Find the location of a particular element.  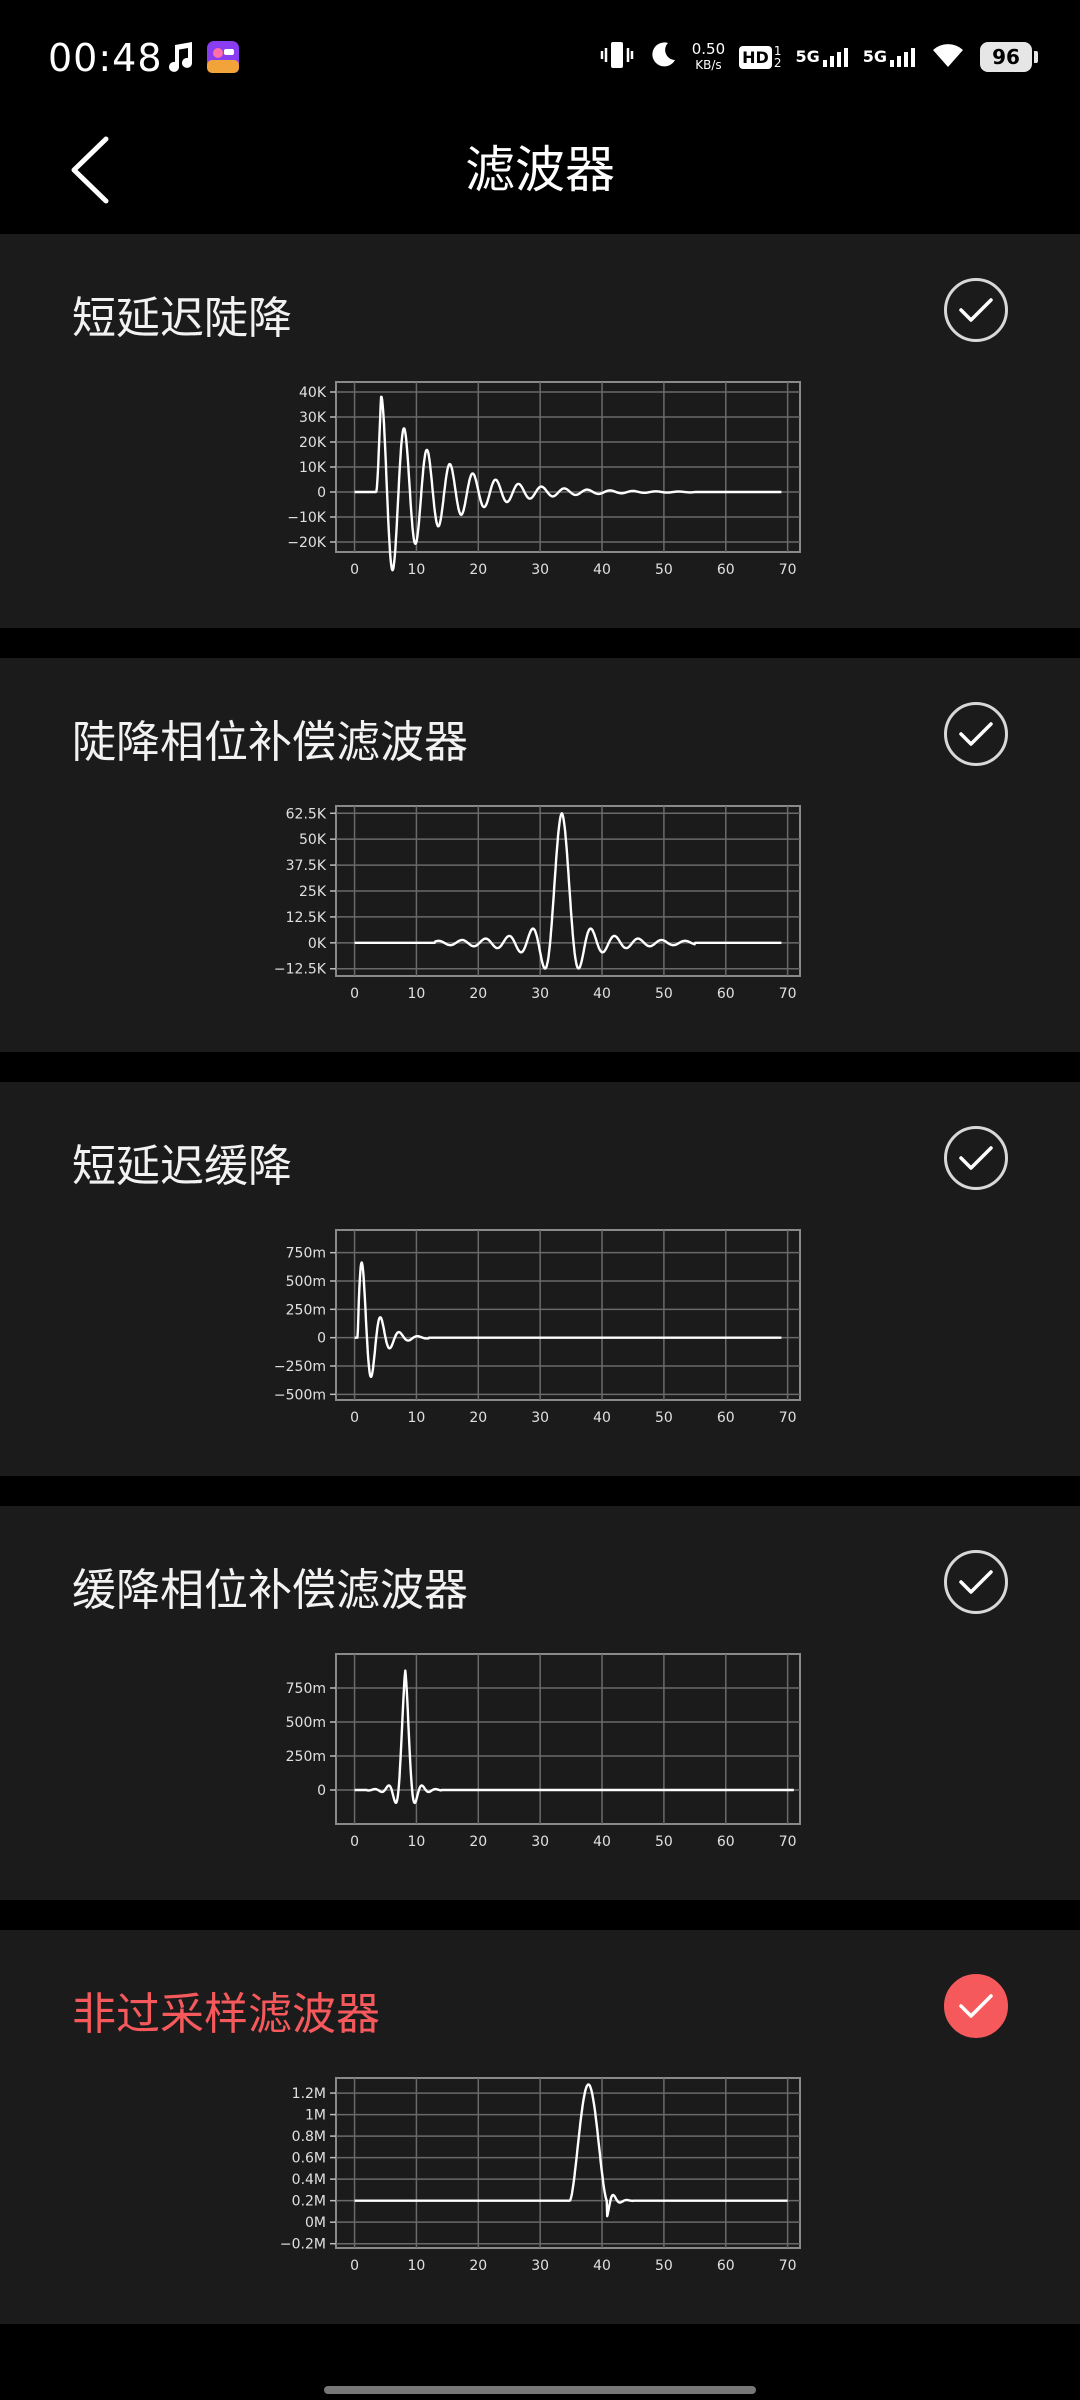

status-right-icons: 0.50 KB/s HD 12 5G 5G 96 is located at coordinates (819, 57).